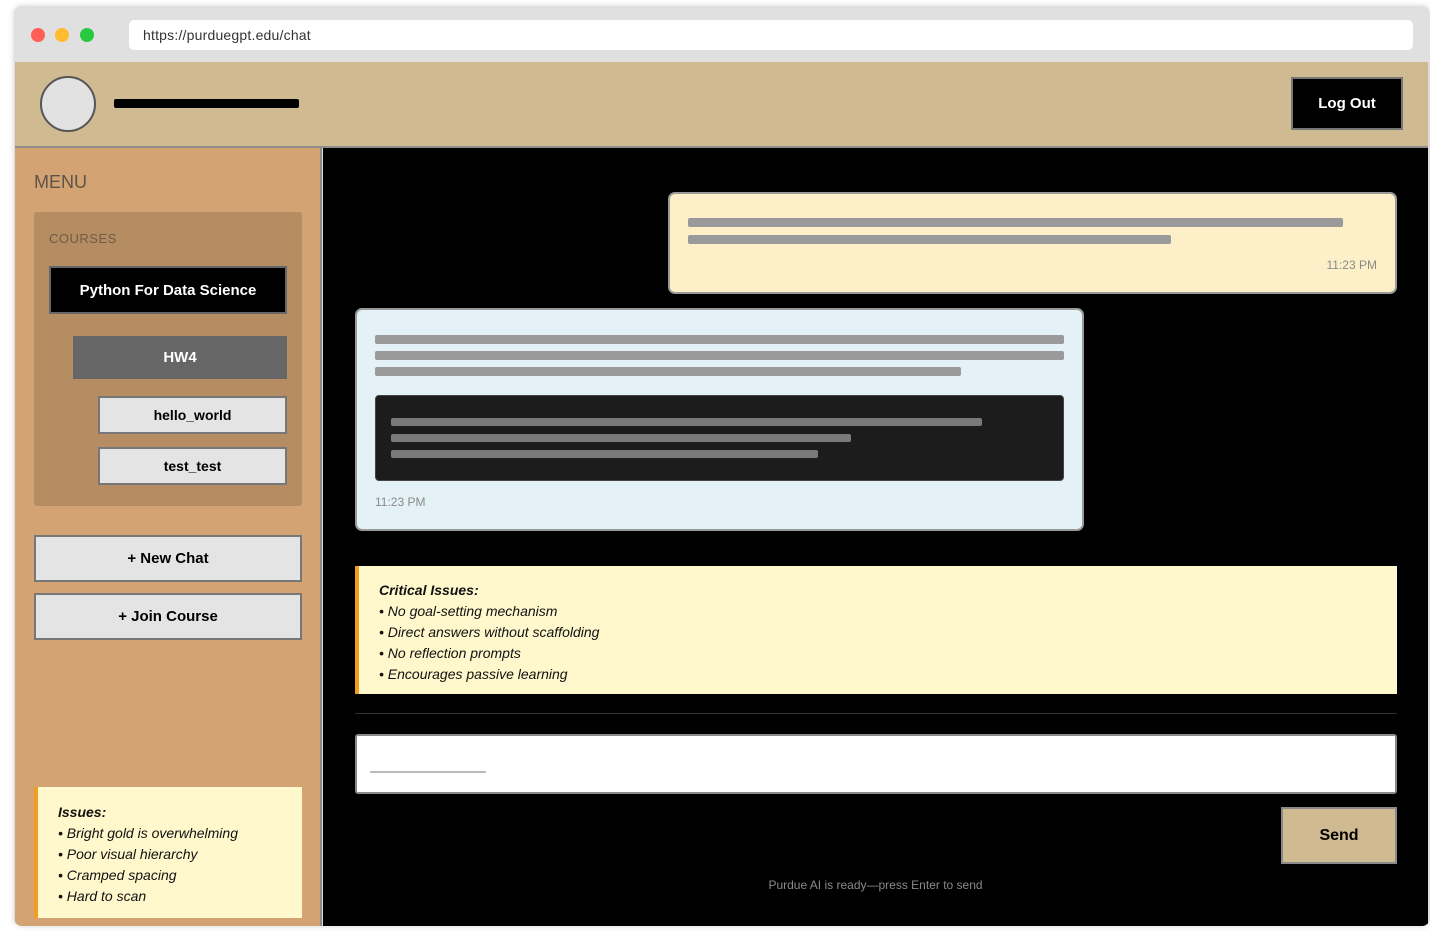  I want to click on user-name-placeholder, so click(206, 103).